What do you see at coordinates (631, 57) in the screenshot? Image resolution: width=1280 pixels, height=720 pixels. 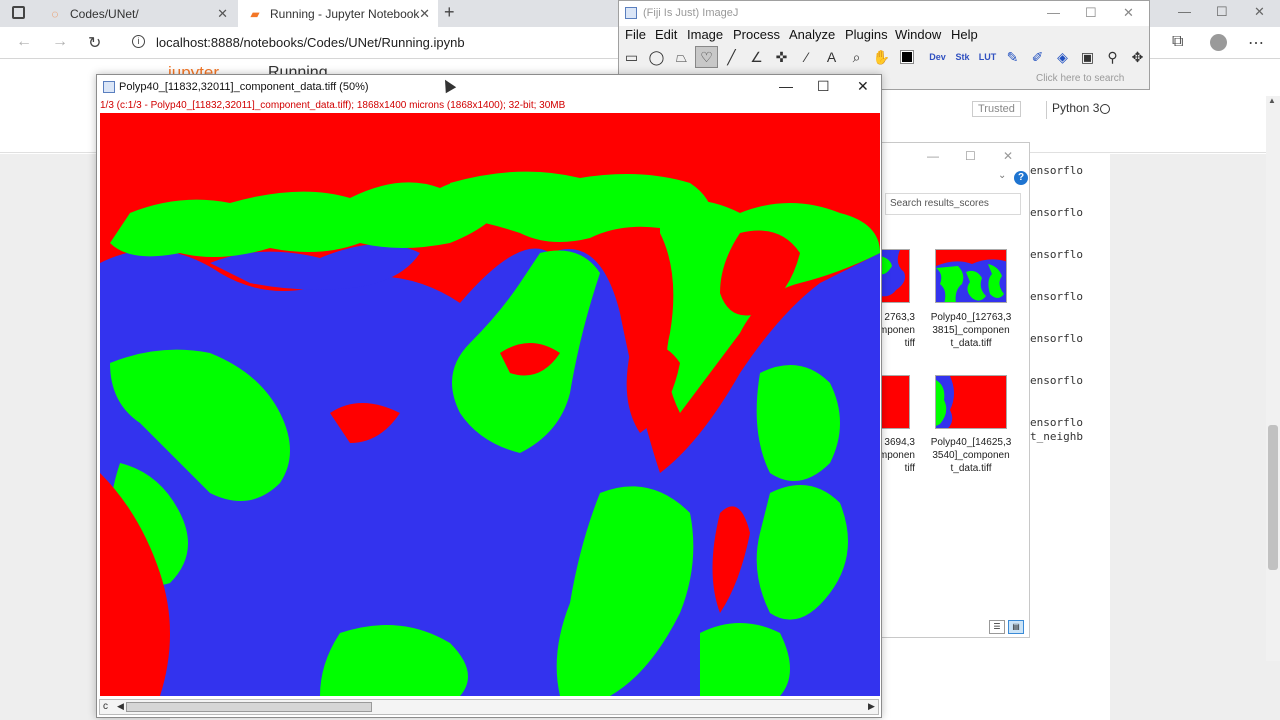 I see `rectangle-tool-icon: ▭` at bounding box center [631, 57].